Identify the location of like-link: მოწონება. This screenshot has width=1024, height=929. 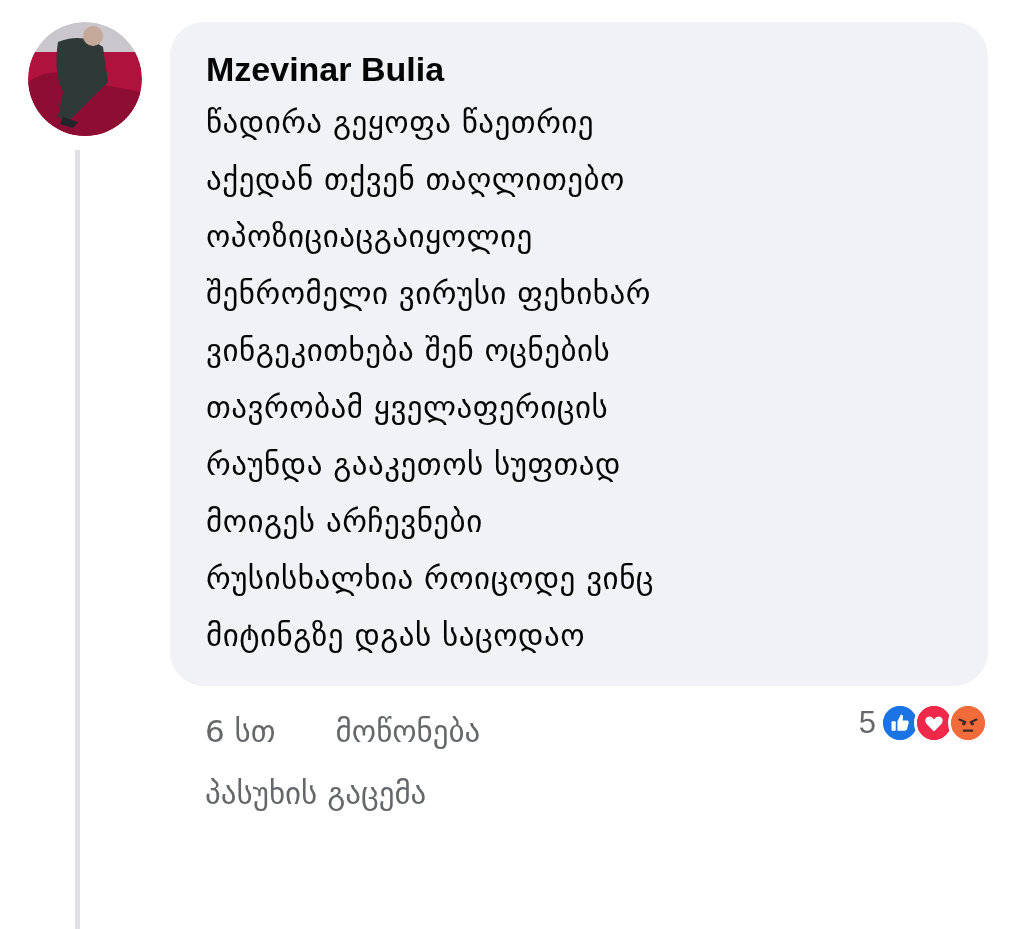
(408, 731).